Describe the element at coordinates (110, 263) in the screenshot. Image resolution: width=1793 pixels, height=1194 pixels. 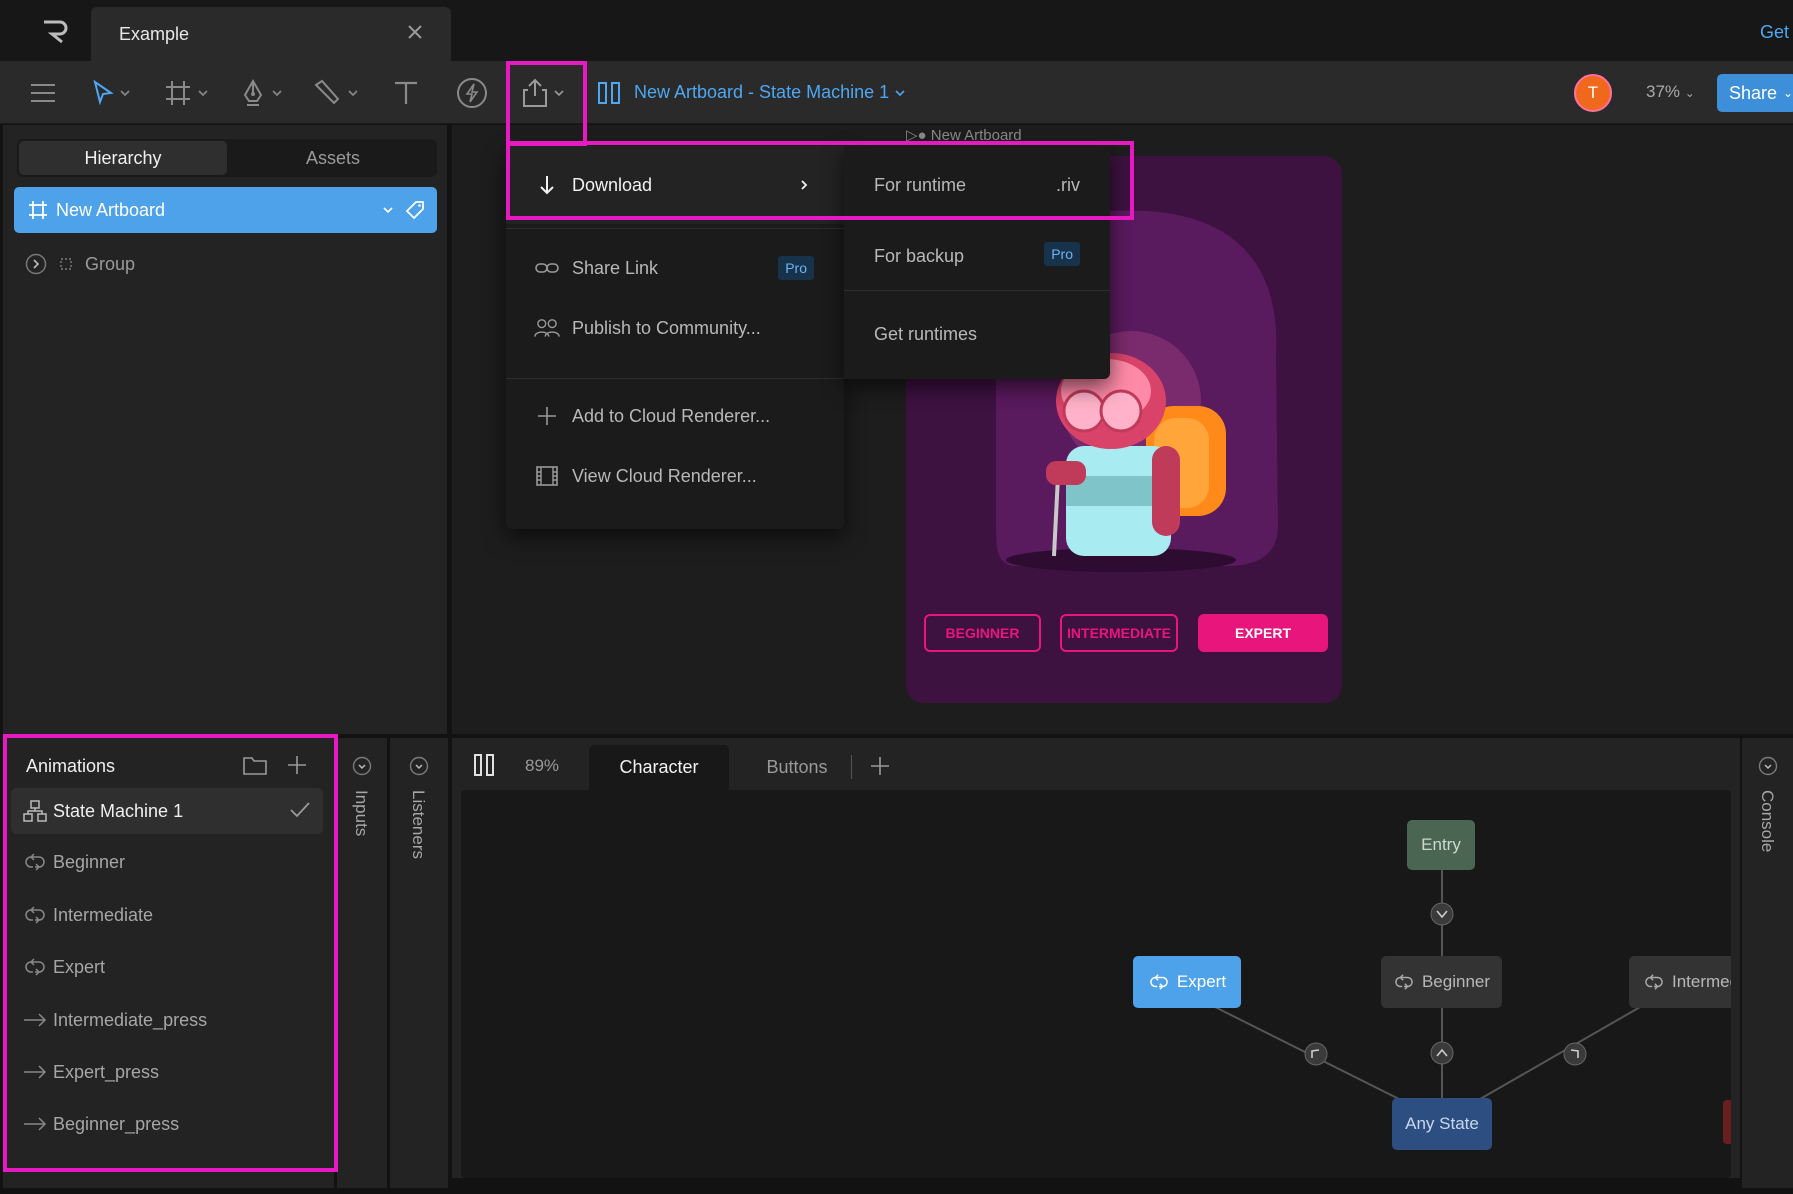
I see `group-label: Group` at that location.